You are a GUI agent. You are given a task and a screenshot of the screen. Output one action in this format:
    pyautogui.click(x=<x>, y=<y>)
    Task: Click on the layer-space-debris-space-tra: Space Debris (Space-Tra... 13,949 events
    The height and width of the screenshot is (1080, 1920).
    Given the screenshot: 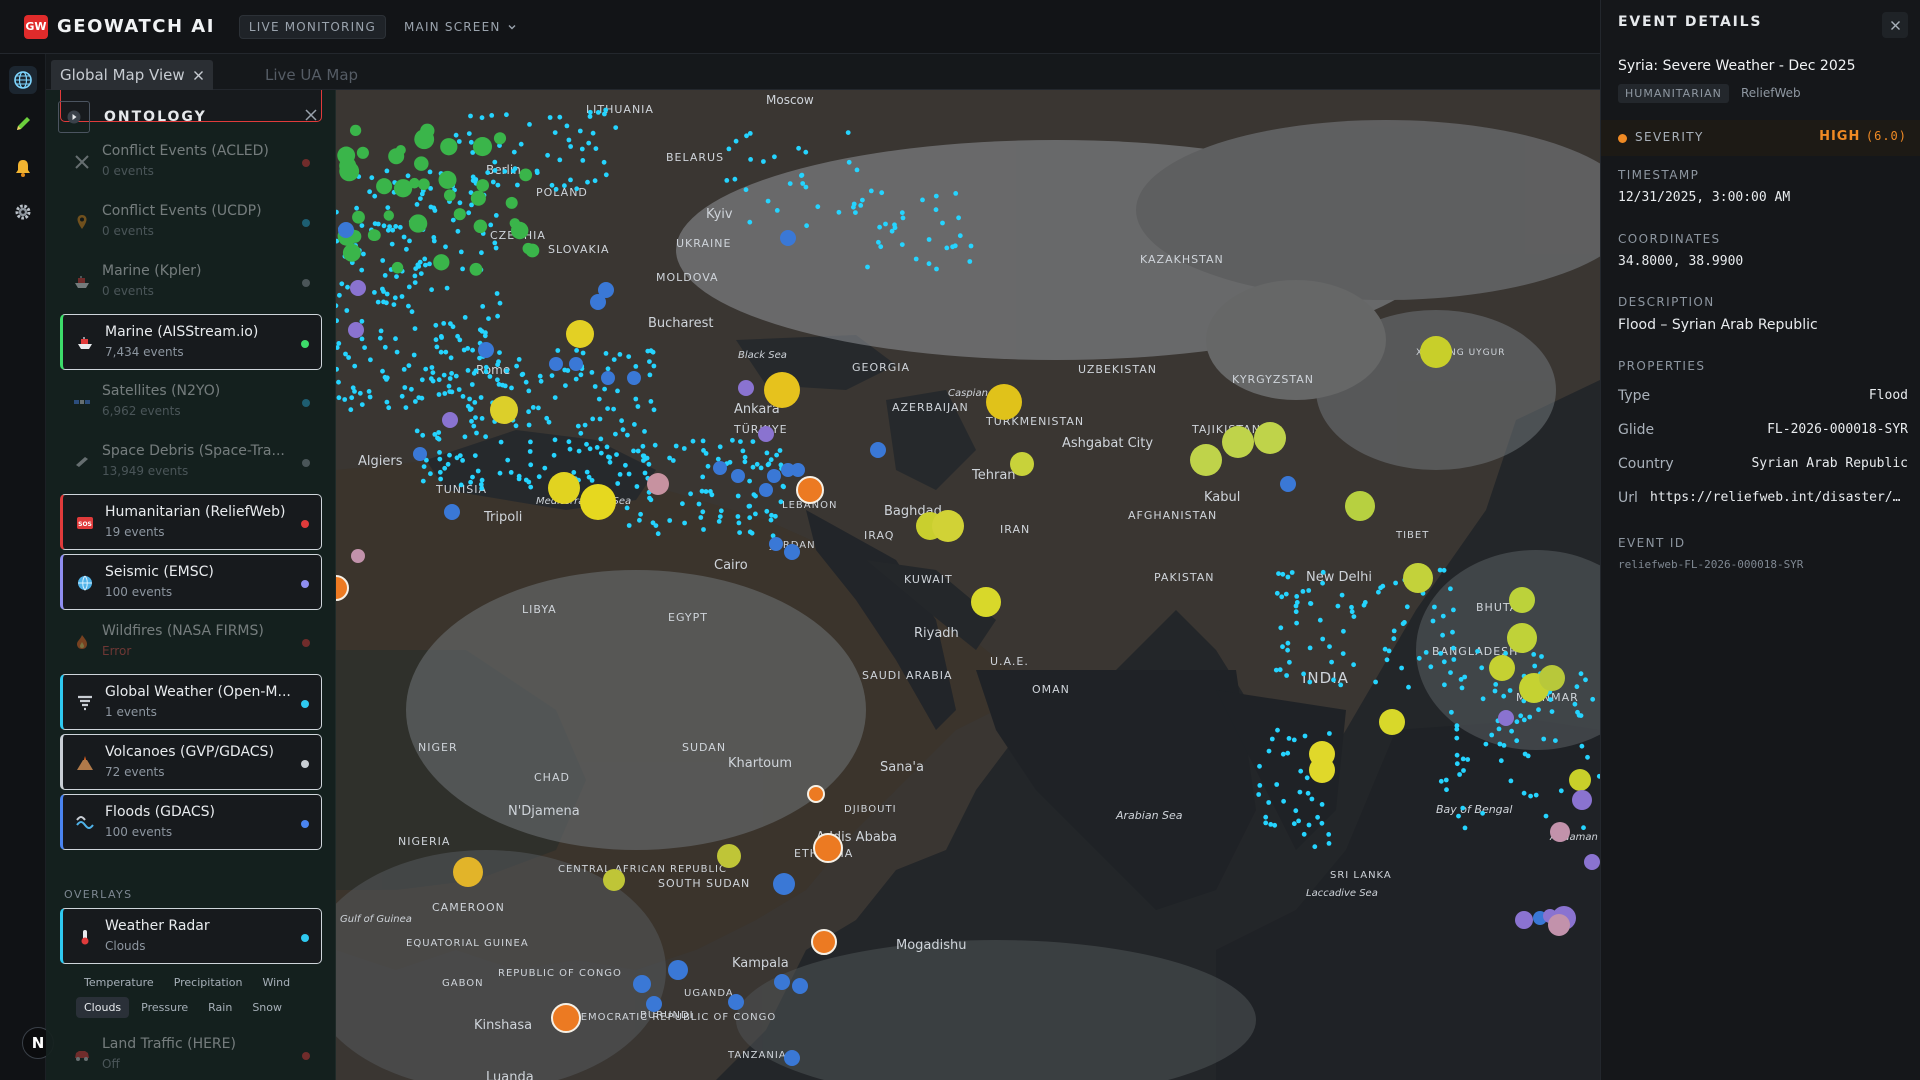 What is the action you would take?
    pyautogui.click(x=191, y=462)
    